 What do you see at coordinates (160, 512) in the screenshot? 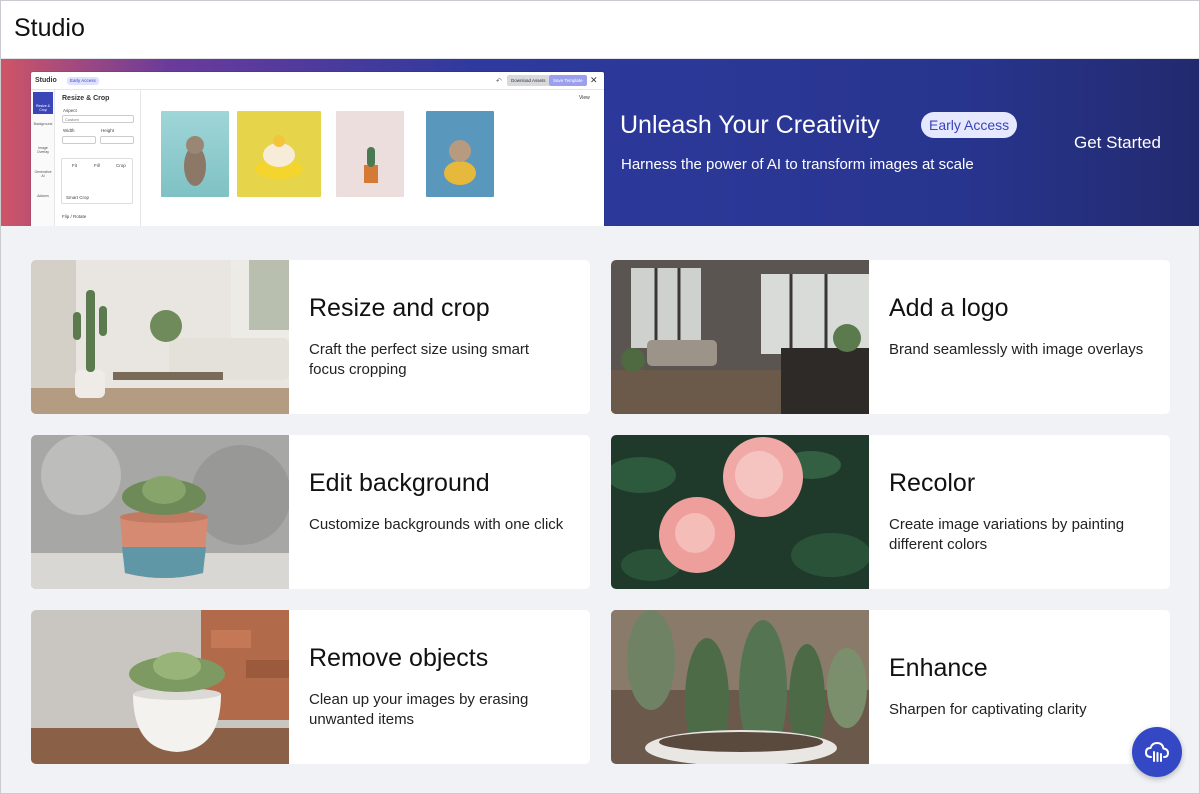
I see `succulent-pot-image` at bounding box center [160, 512].